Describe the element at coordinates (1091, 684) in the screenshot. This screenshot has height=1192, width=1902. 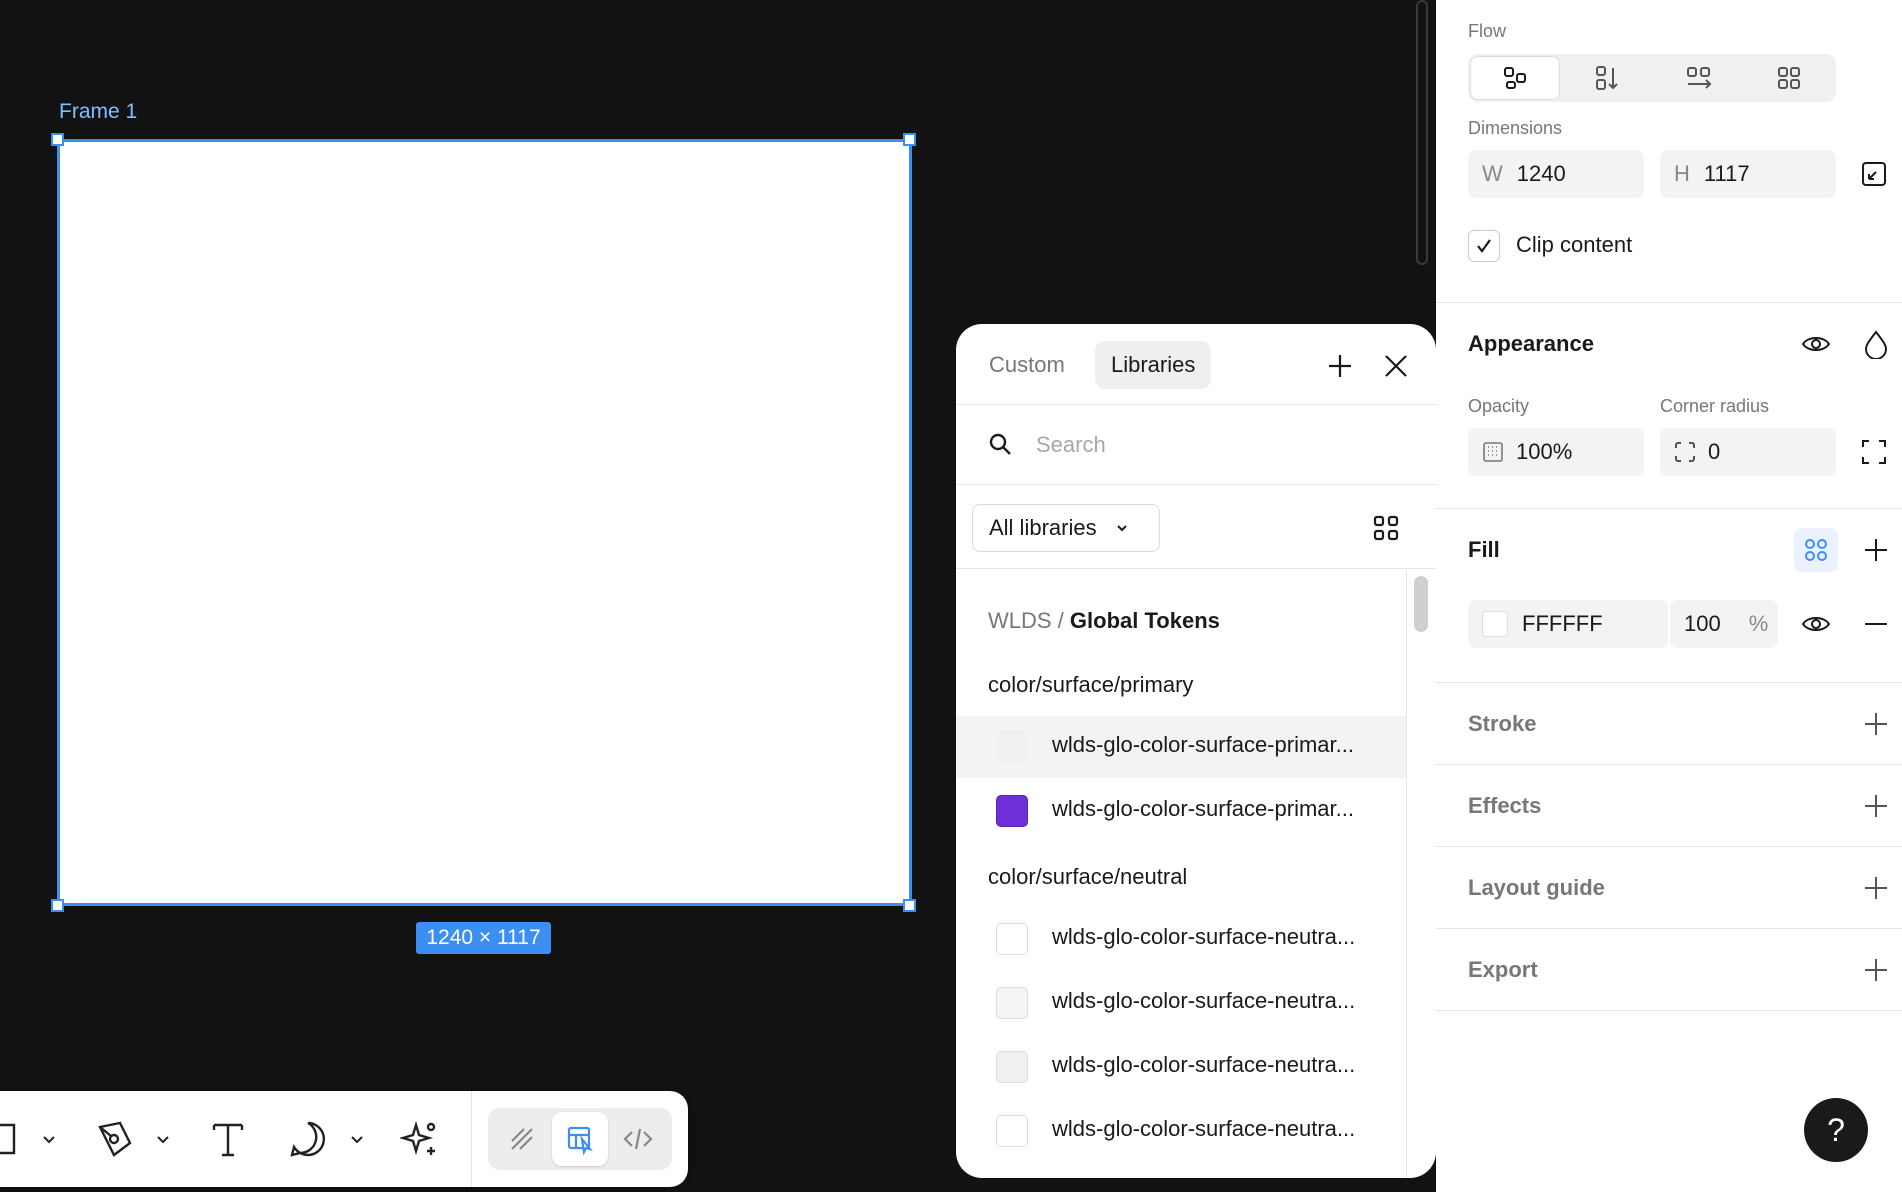
I see `group-title: color/surface/primary` at that location.